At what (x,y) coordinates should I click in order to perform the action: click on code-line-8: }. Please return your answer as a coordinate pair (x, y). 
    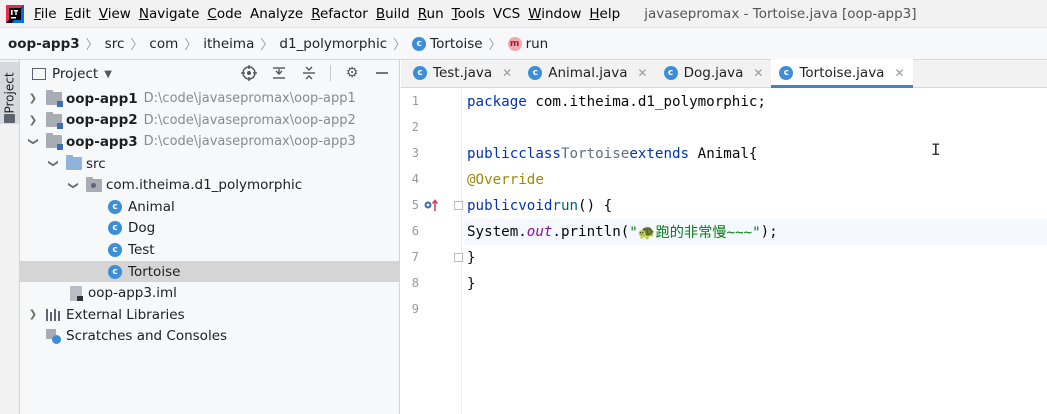
    Looking at the image, I should click on (471, 284).